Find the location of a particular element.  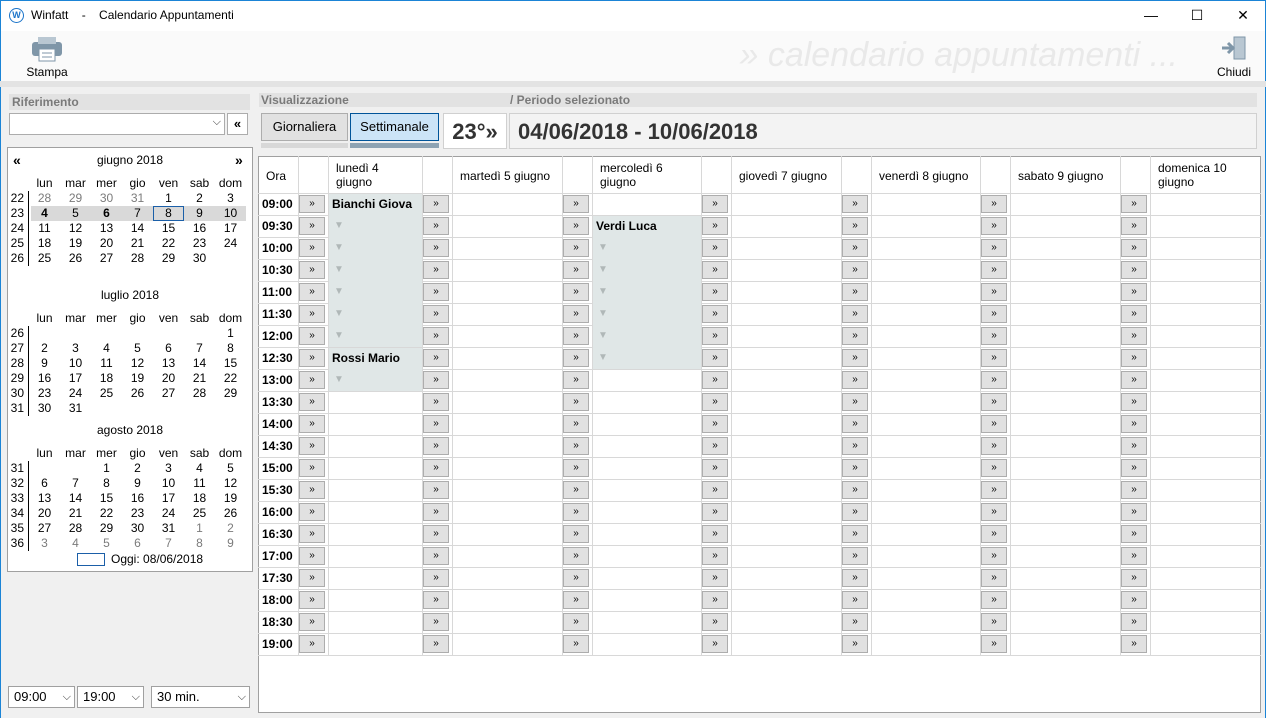

week-number: 32 is located at coordinates (15, 483).